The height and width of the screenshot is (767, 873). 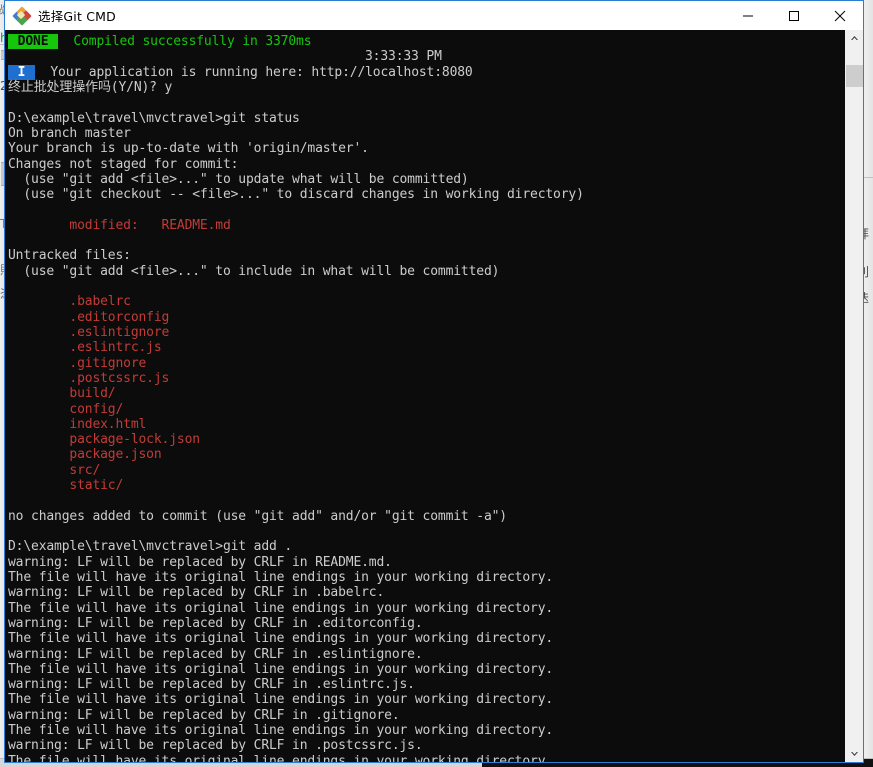 What do you see at coordinates (748, 15) in the screenshot?
I see `minimize-button` at bounding box center [748, 15].